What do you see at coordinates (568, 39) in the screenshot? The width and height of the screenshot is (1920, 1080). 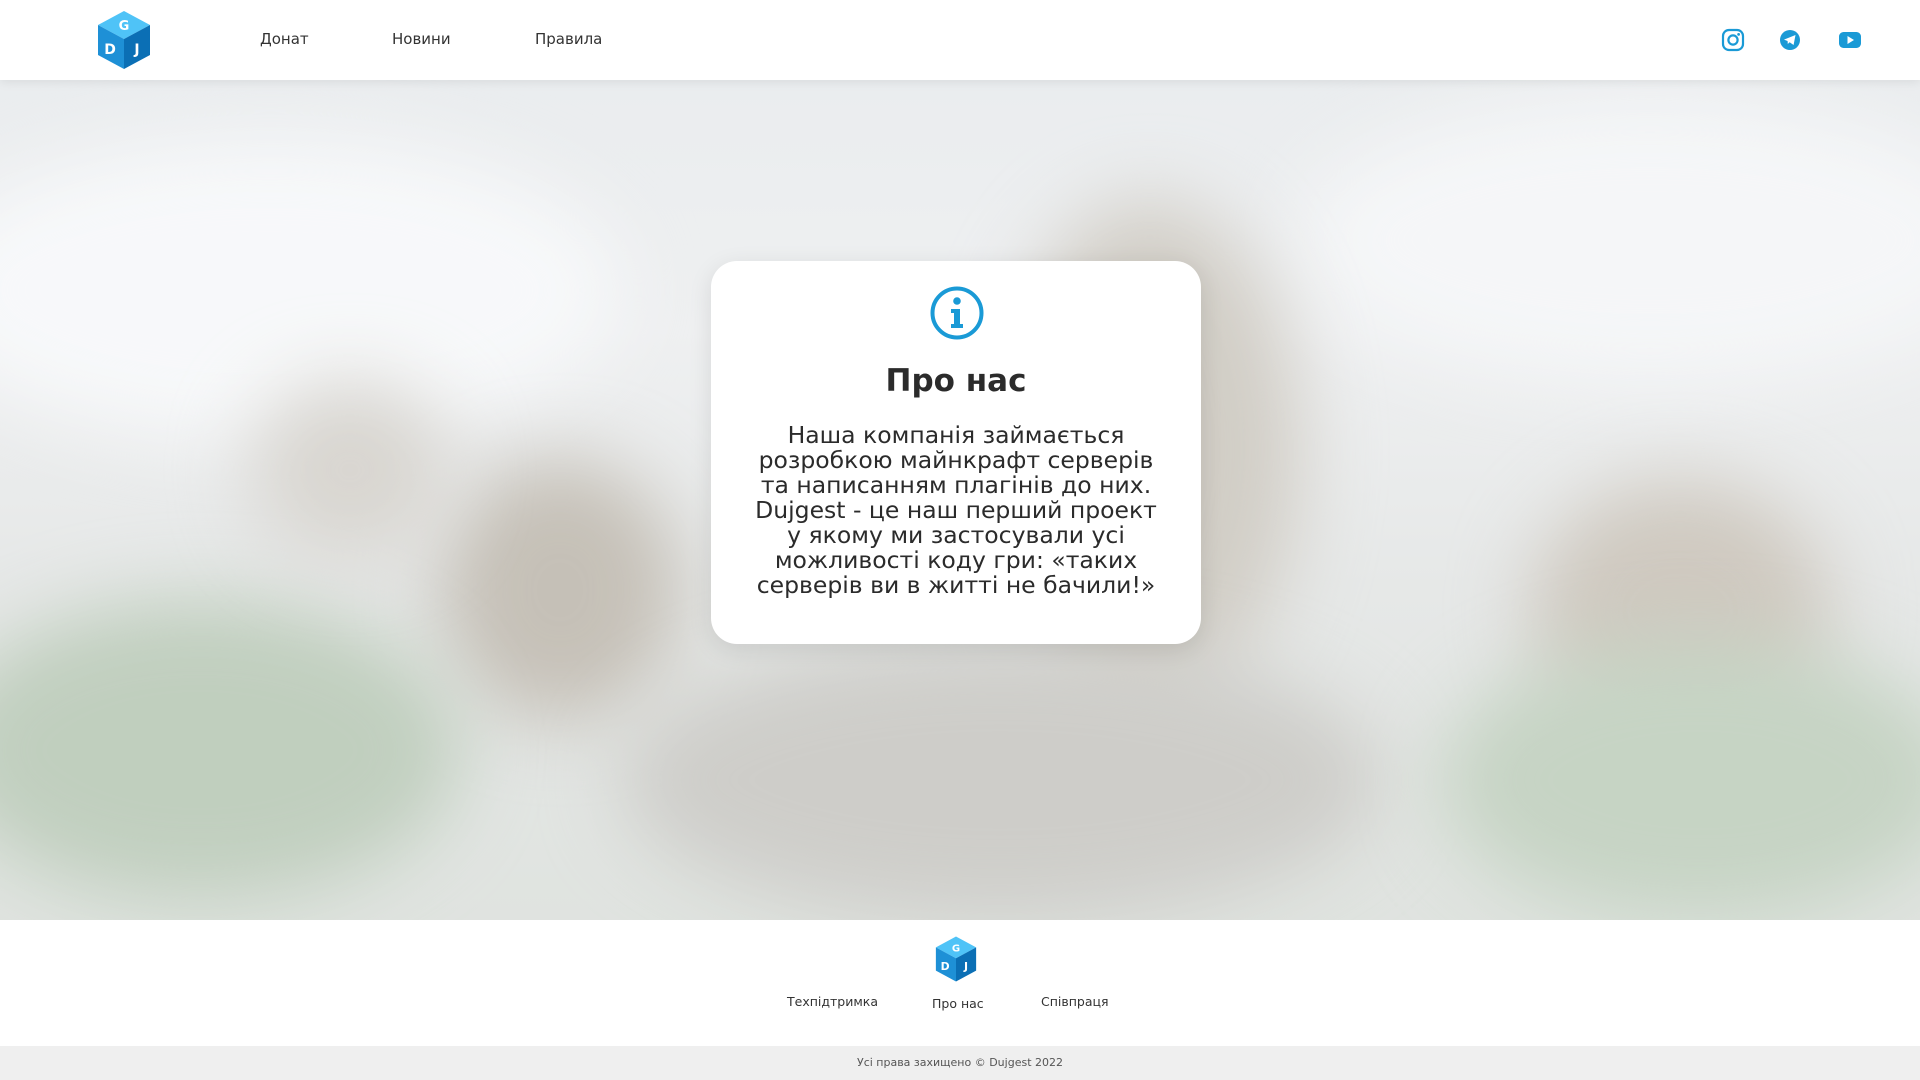 I see `nav-rules-link: Правила` at bounding box center [568, 39].